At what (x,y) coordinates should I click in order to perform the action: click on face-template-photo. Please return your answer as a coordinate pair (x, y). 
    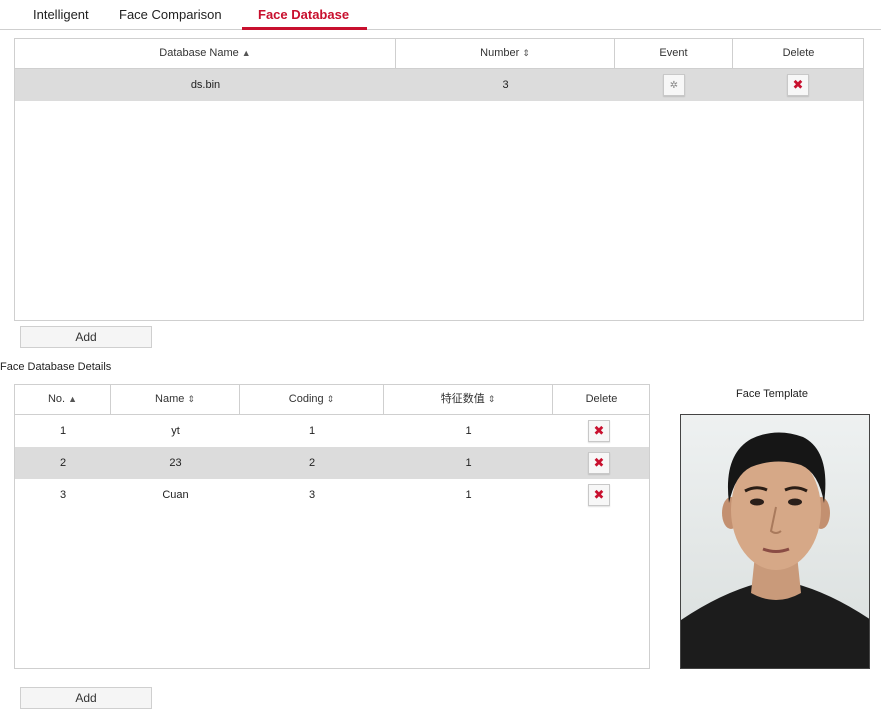
    Looking at the image, I should click on (775, 541).